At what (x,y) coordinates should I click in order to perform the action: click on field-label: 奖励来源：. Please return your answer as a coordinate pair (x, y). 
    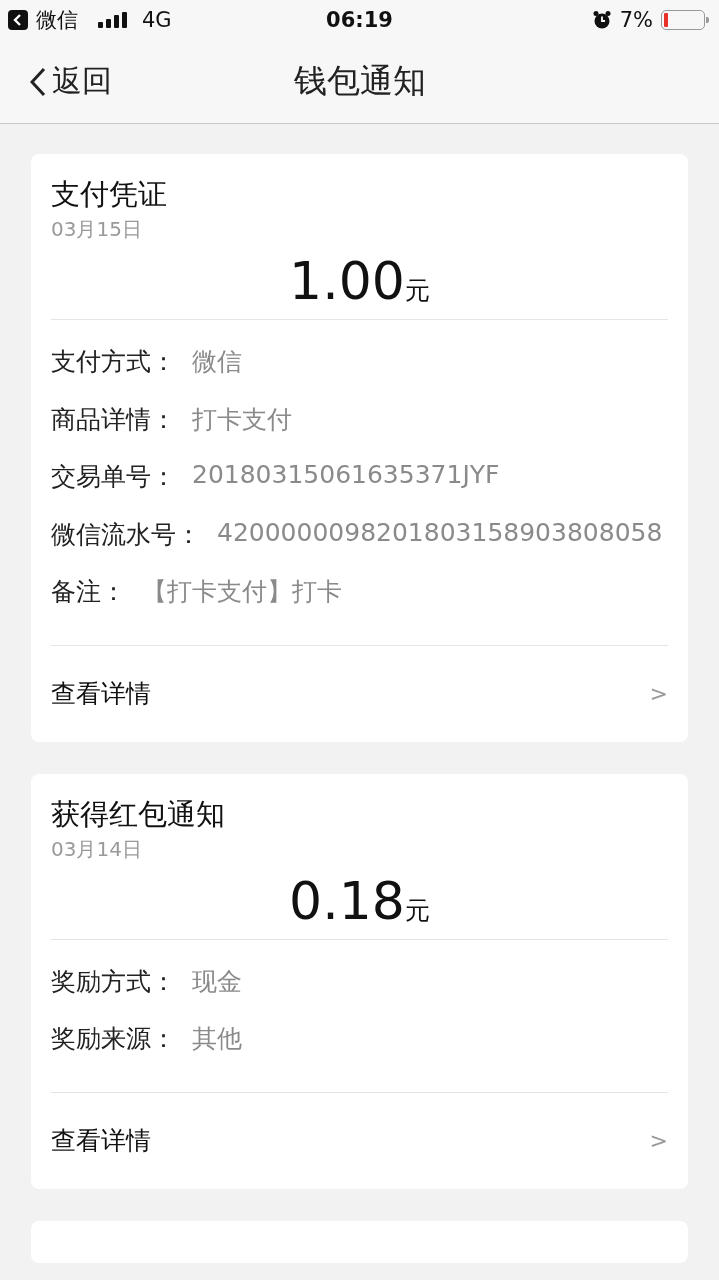
    Looking at the image, I should click on (113, 1039).